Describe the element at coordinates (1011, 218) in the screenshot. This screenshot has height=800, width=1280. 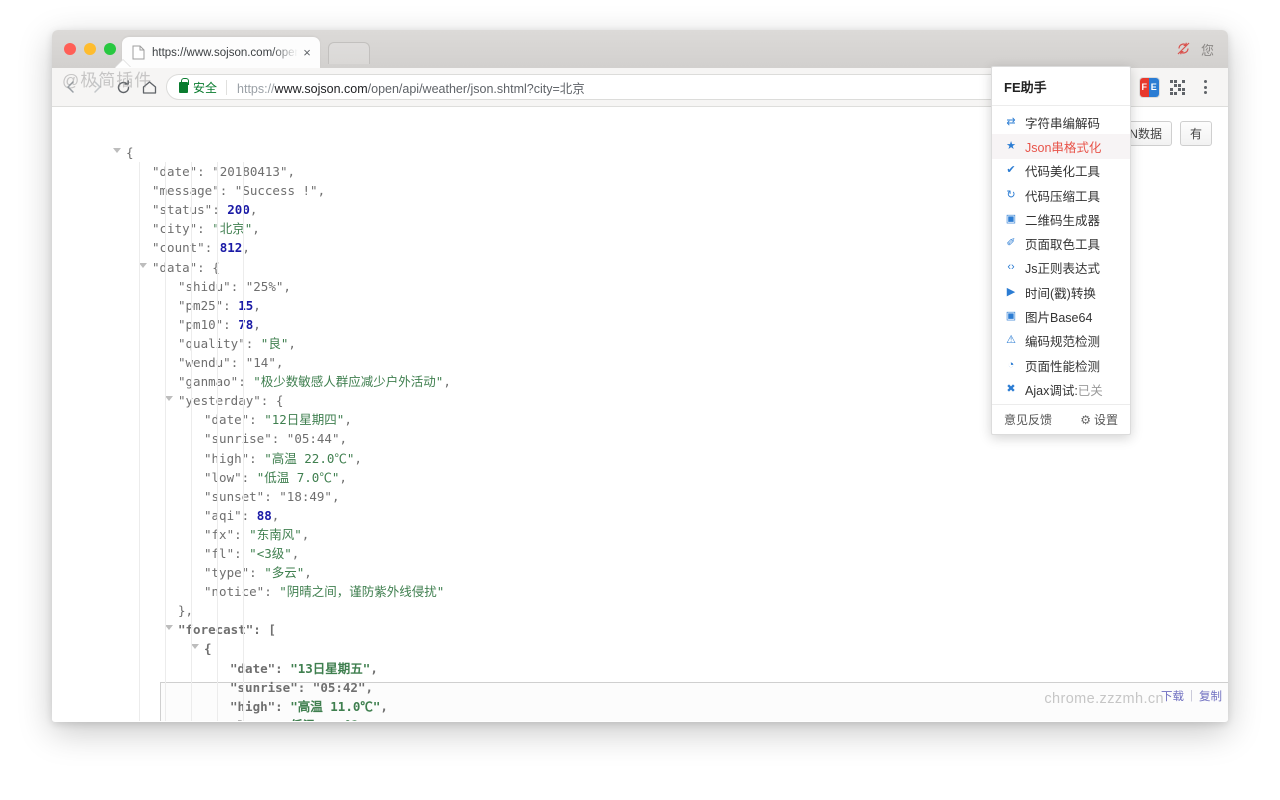
I see `square-icon: ▣` at that location.